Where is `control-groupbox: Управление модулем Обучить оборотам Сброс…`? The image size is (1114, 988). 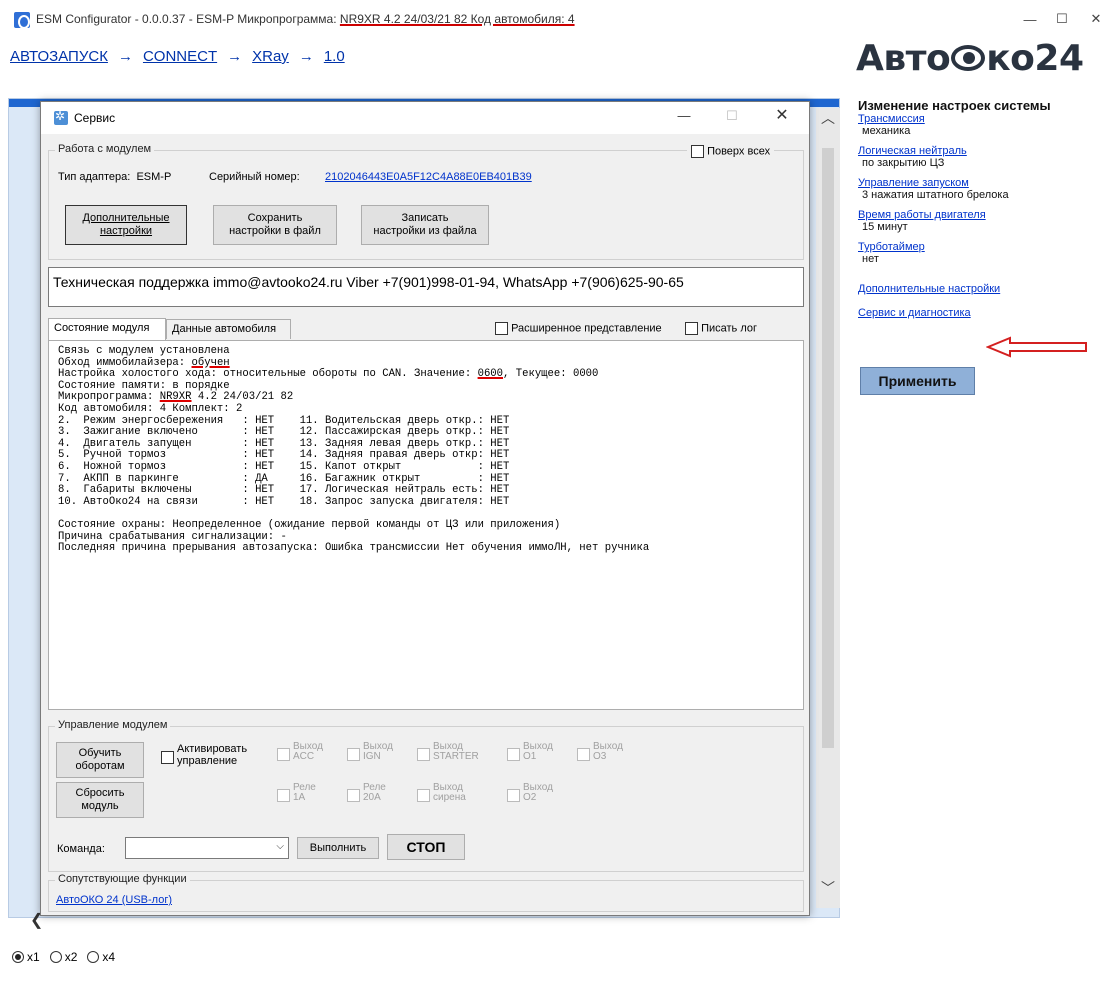
control-groupbox: Управление модулем Обучить оборотам Сброс… is located at coordinates (426, 795).